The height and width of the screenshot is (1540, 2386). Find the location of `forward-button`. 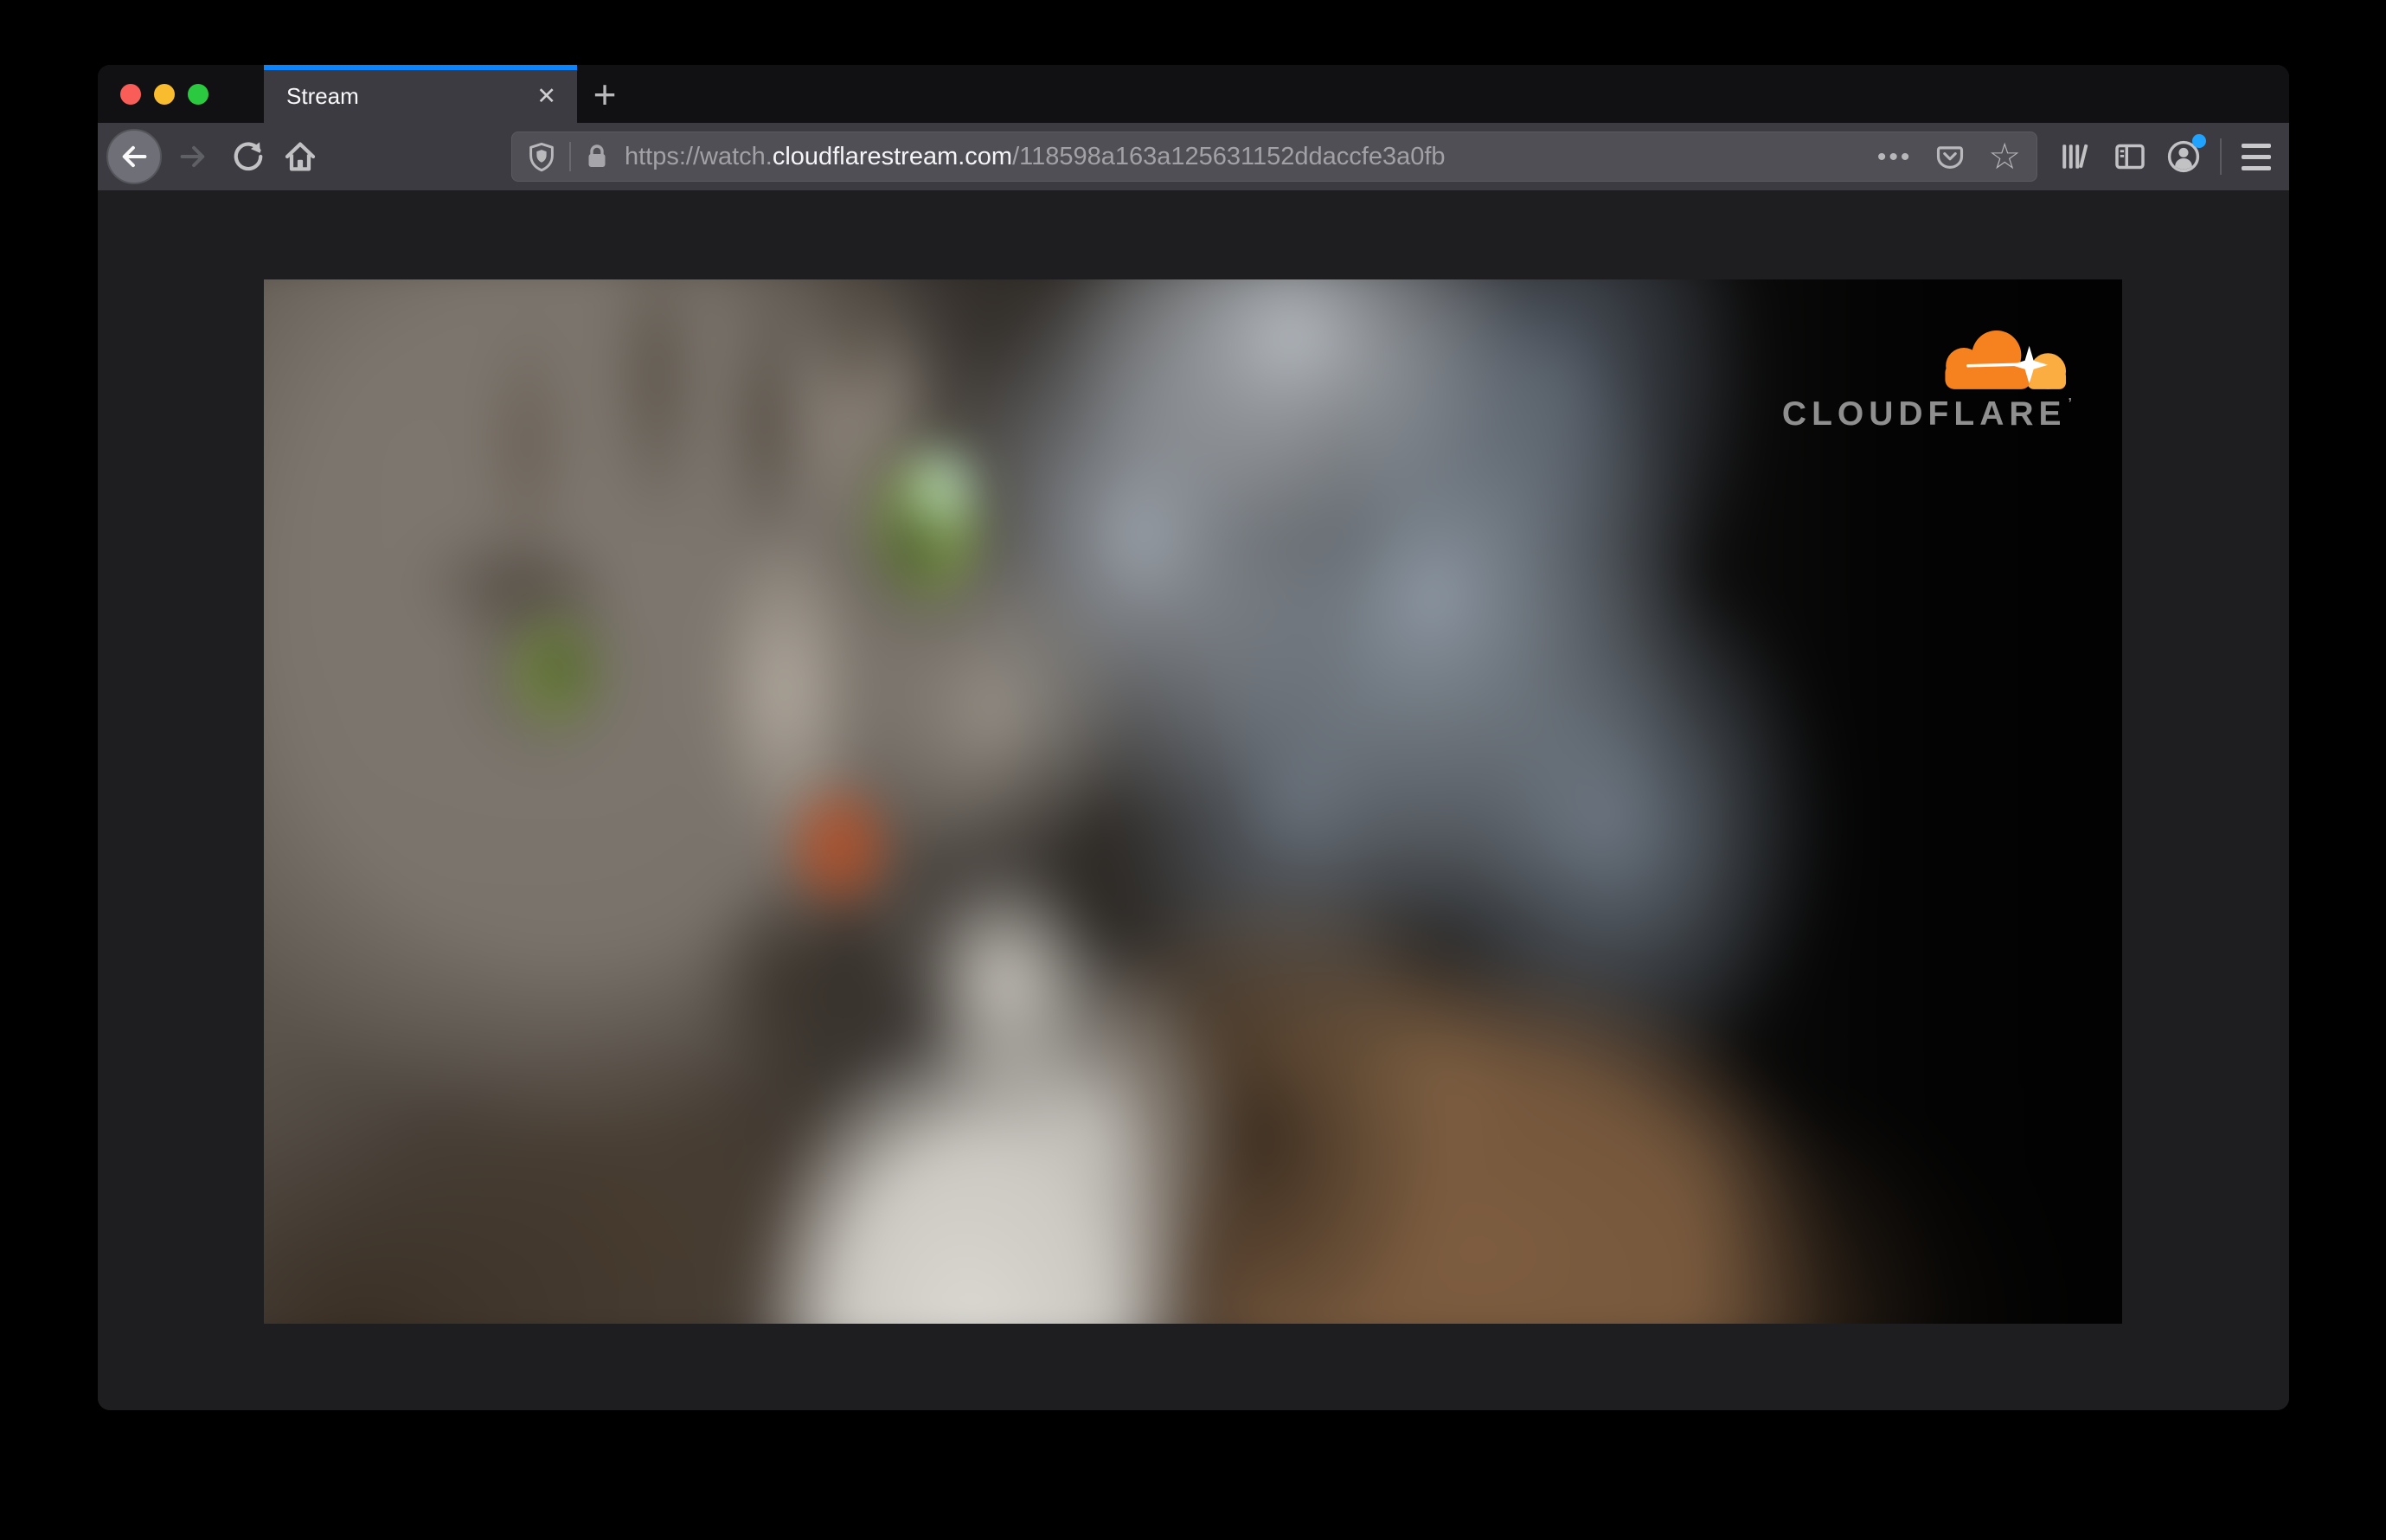

forward-button is located at coordinates (193, 156).